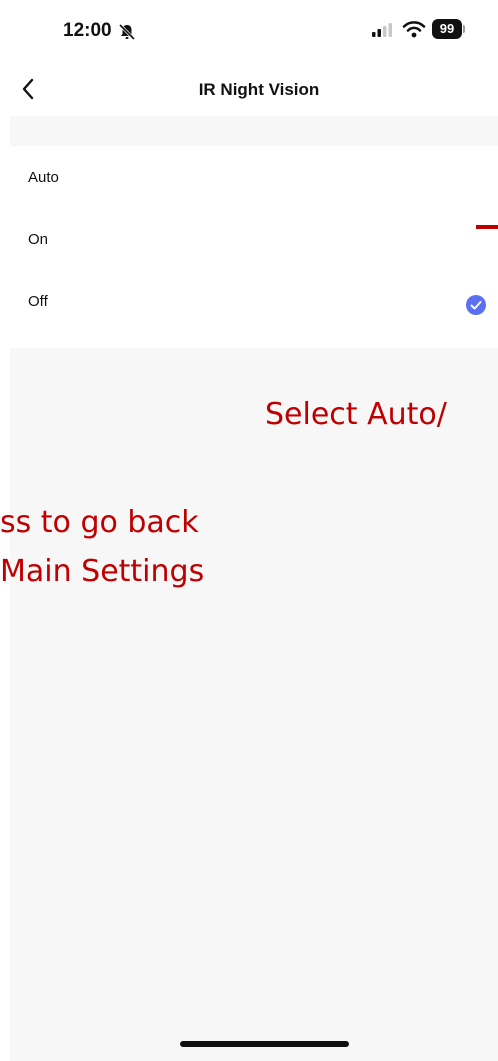  Describe the element at coordinates (383, 32) in the screenshot. I see `cellular-signal-icon` at that location.